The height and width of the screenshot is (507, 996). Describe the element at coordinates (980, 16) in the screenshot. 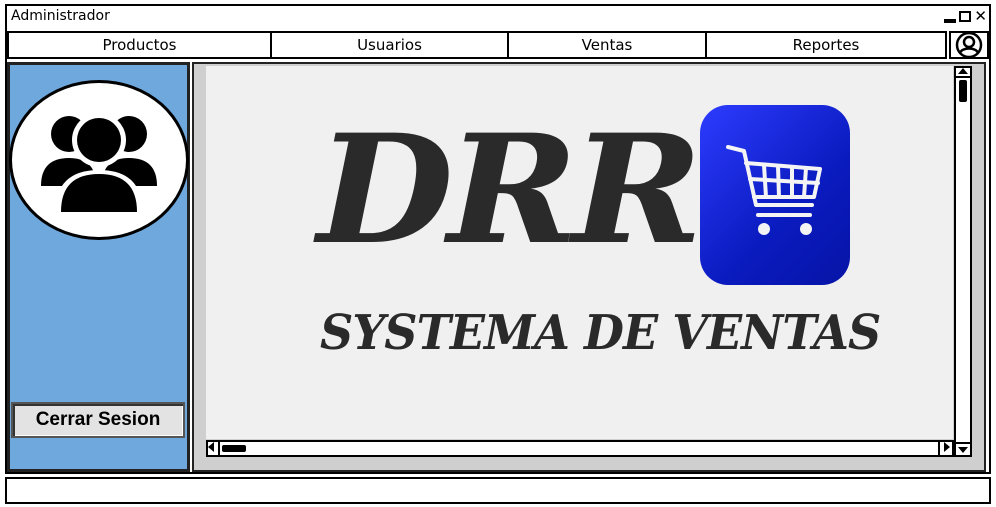

I see `close-icon: ✕` at that location.